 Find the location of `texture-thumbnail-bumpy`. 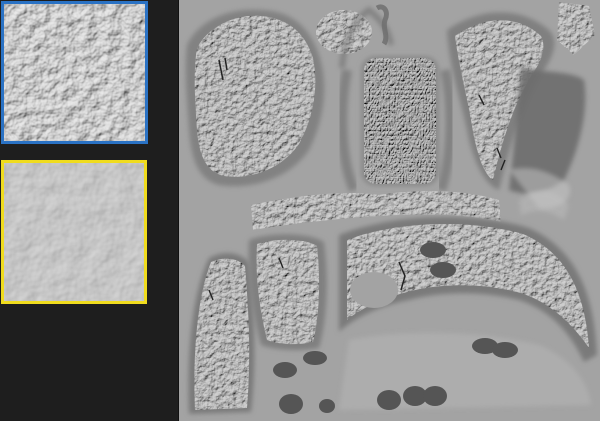

texture-thumbnail-bumpy is located at coordinates (74, 72).